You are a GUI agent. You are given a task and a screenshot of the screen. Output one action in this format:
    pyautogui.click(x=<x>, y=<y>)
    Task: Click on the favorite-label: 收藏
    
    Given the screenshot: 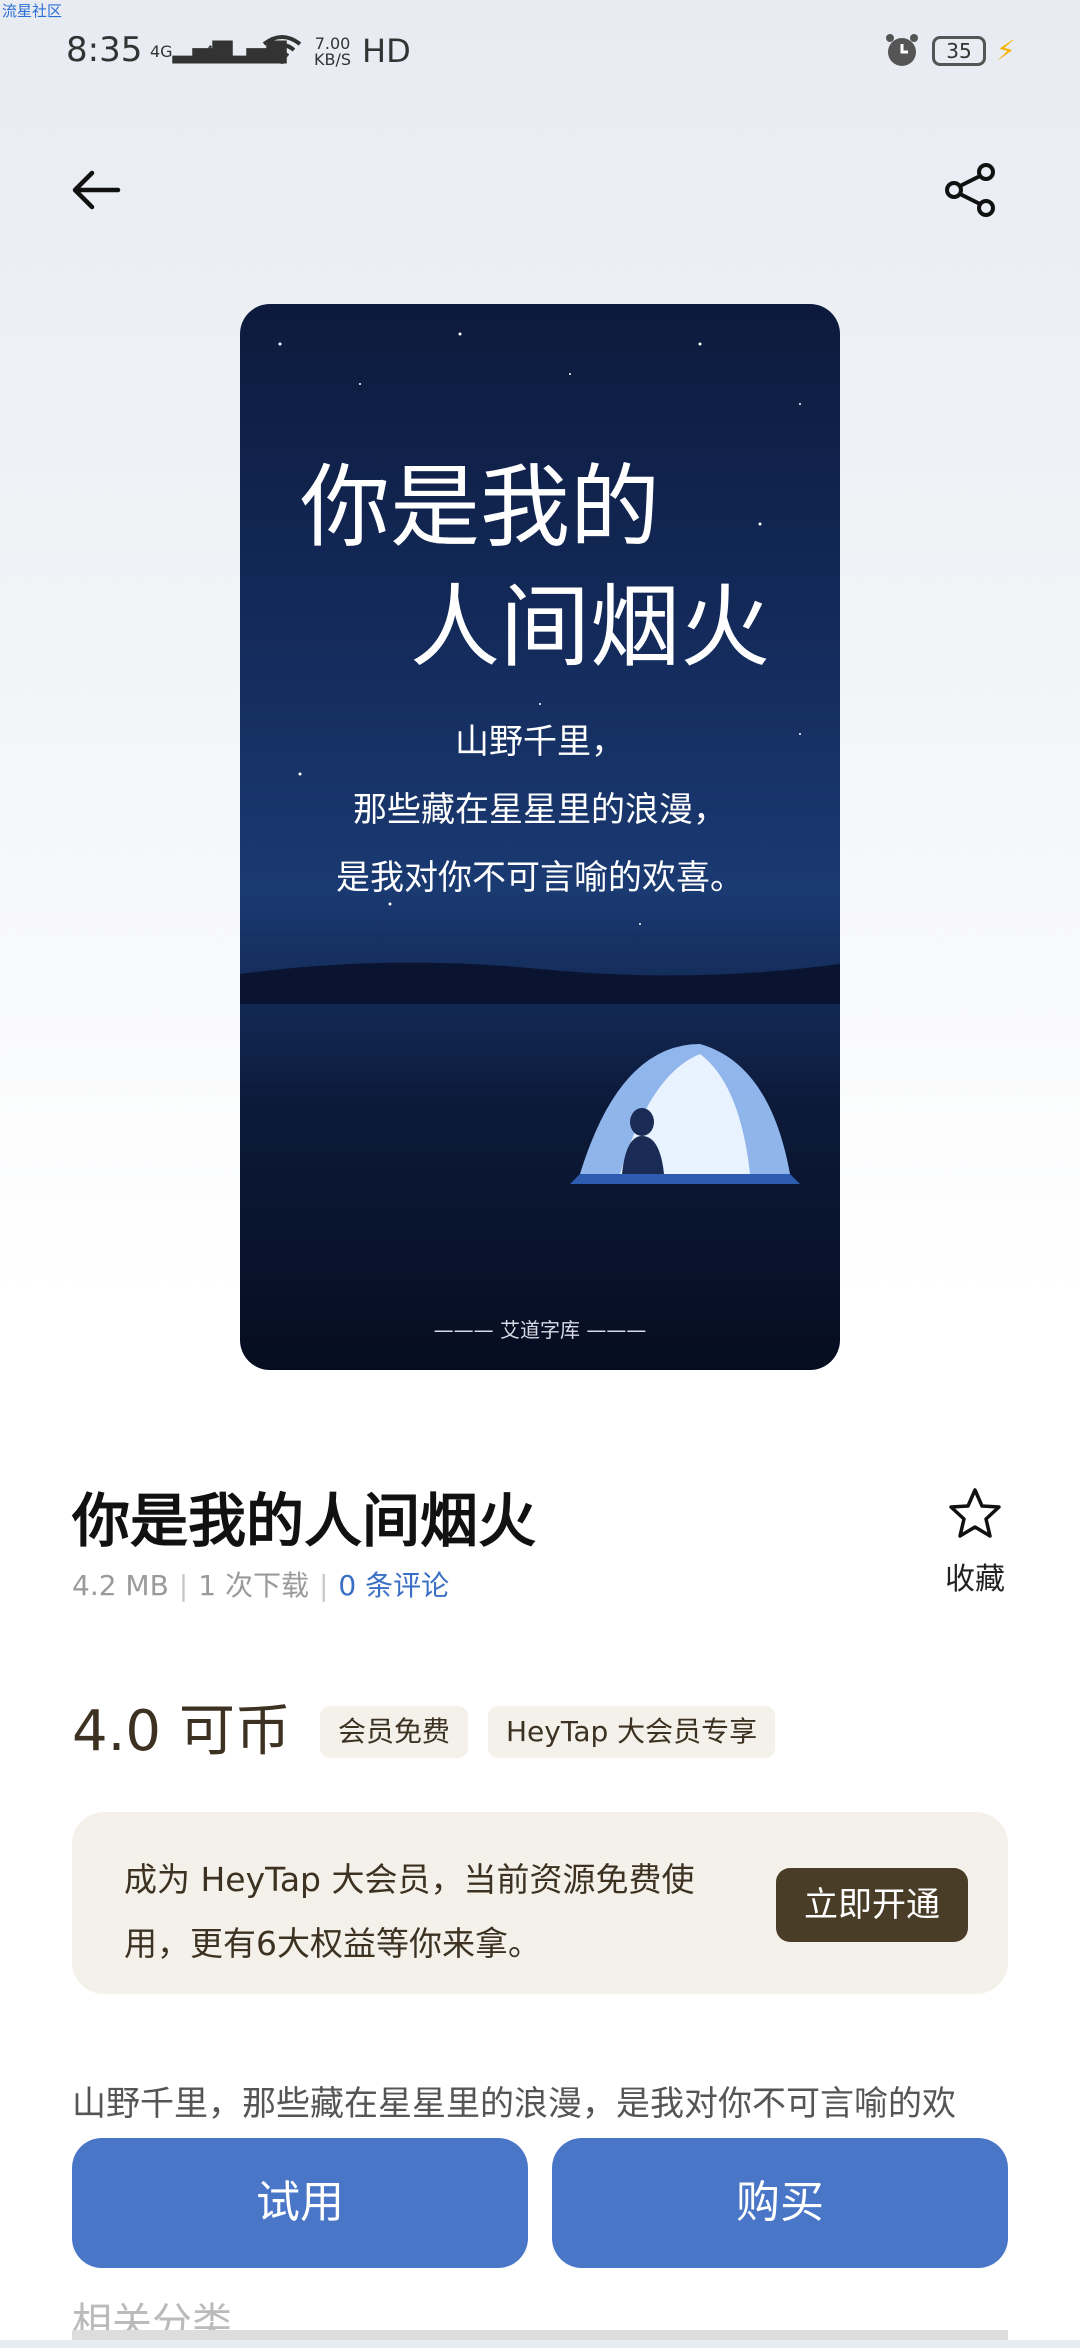 What is the action you would take?
    pyautogui.click(x=975, y=1579)
    